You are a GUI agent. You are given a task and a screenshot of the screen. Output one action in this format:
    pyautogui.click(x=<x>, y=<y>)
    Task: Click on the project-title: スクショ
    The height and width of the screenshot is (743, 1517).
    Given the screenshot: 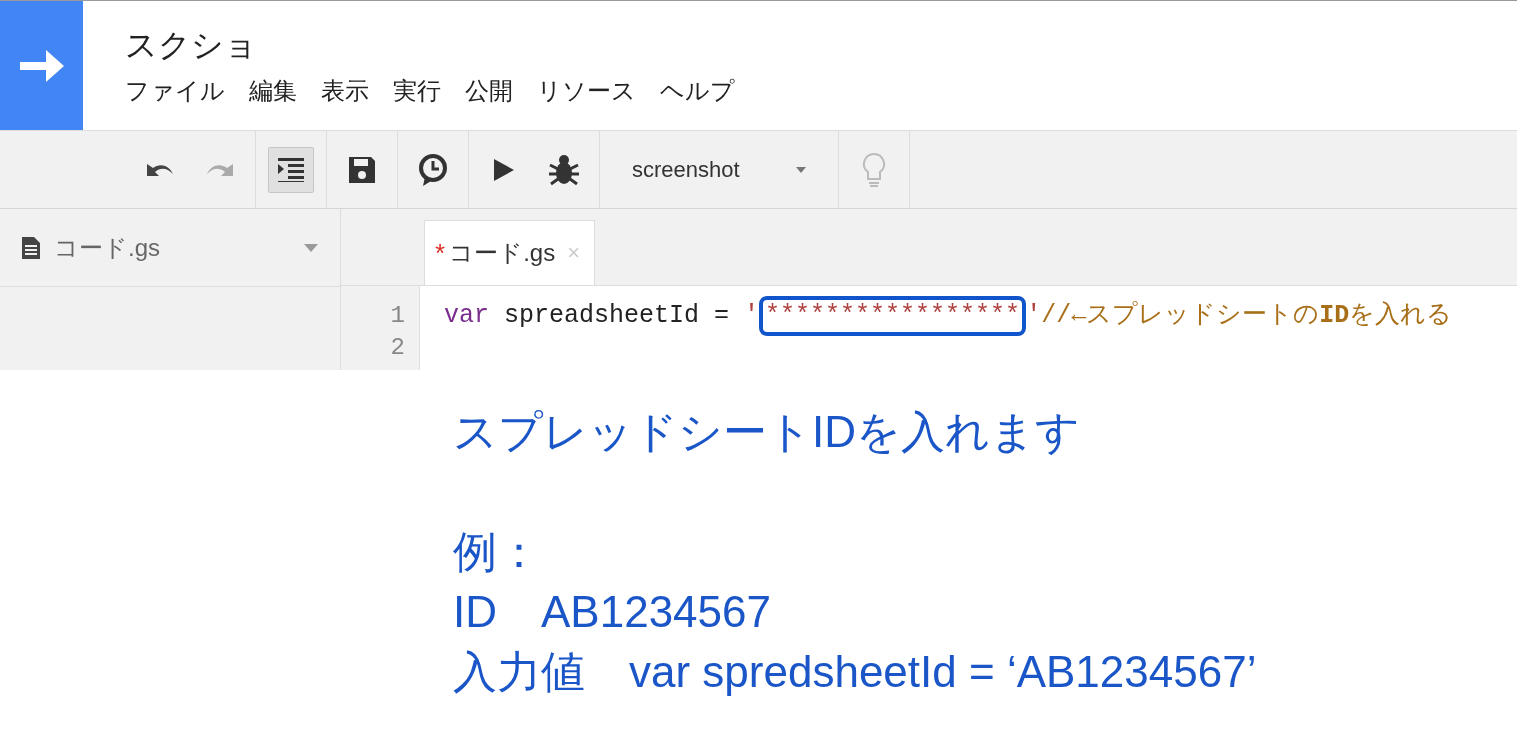 What is the action you would take?
    pyautogui.click(x=442, y=45)
    